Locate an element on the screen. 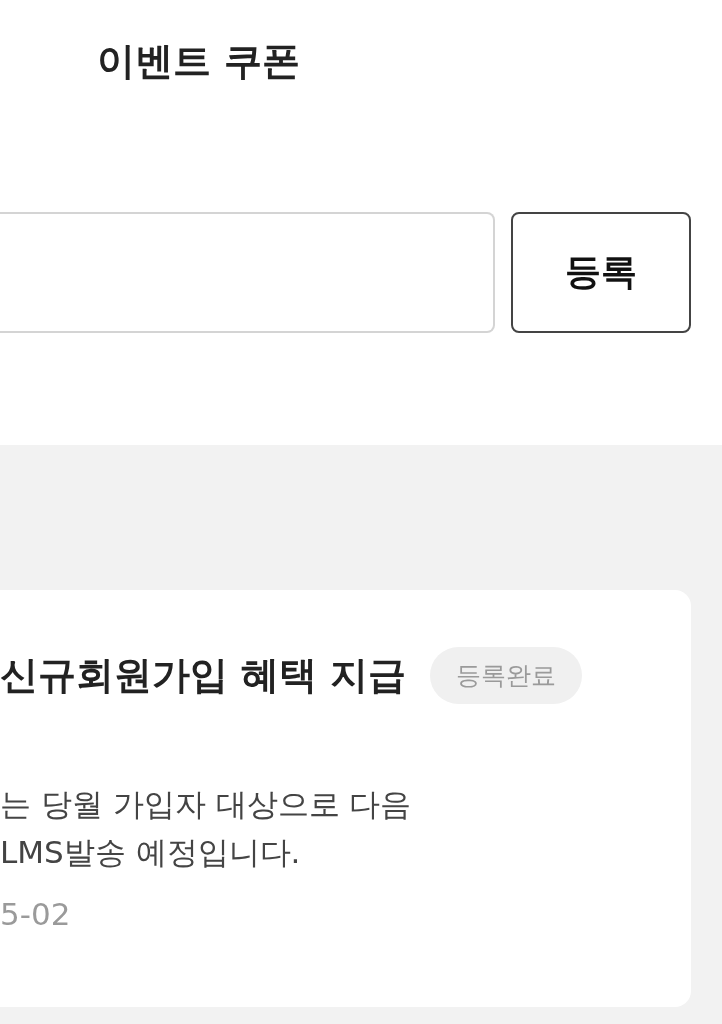  coupon-date: 5-02 is located at coordinates (35, 914).